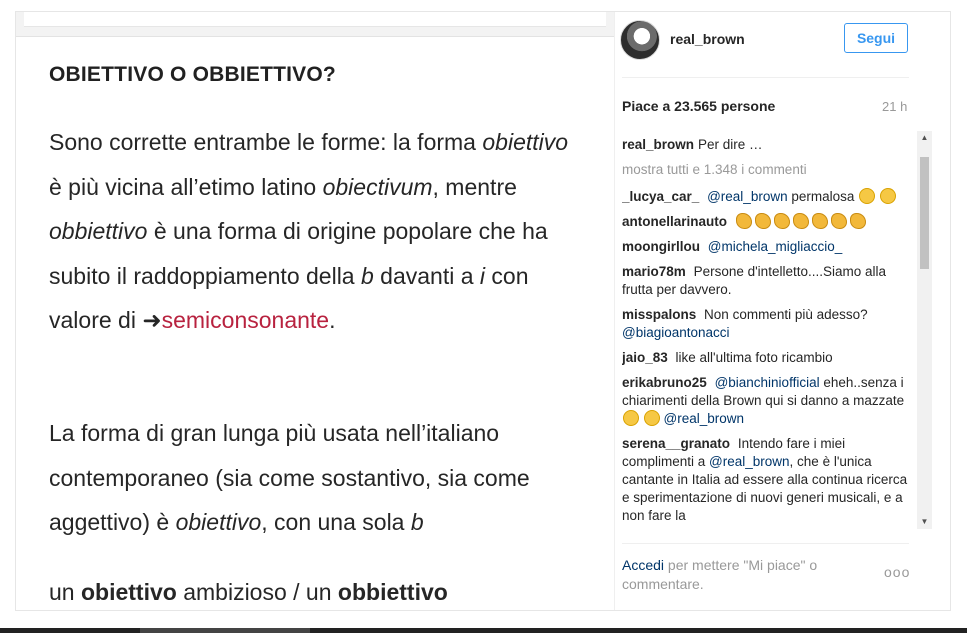  What do you see at coordinates (659, 314) in the screenshot?
I see `comment-username: misspalons` at bounding box center [659, 314].